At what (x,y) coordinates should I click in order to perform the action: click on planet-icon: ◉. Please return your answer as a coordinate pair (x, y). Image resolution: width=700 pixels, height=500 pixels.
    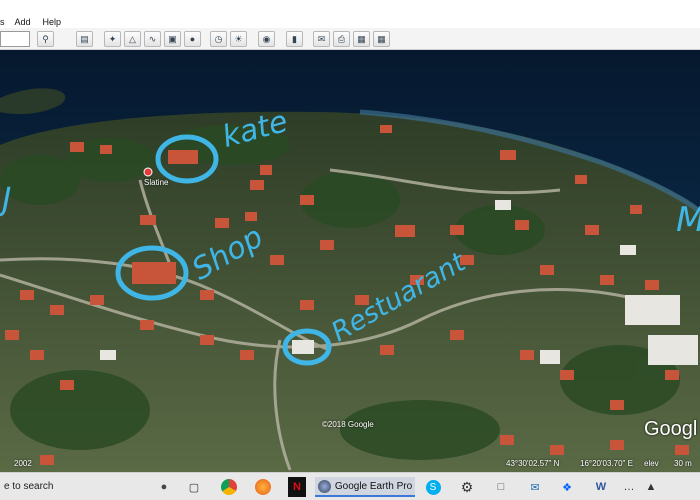
    Looking at the image, I should click on (266, 39).